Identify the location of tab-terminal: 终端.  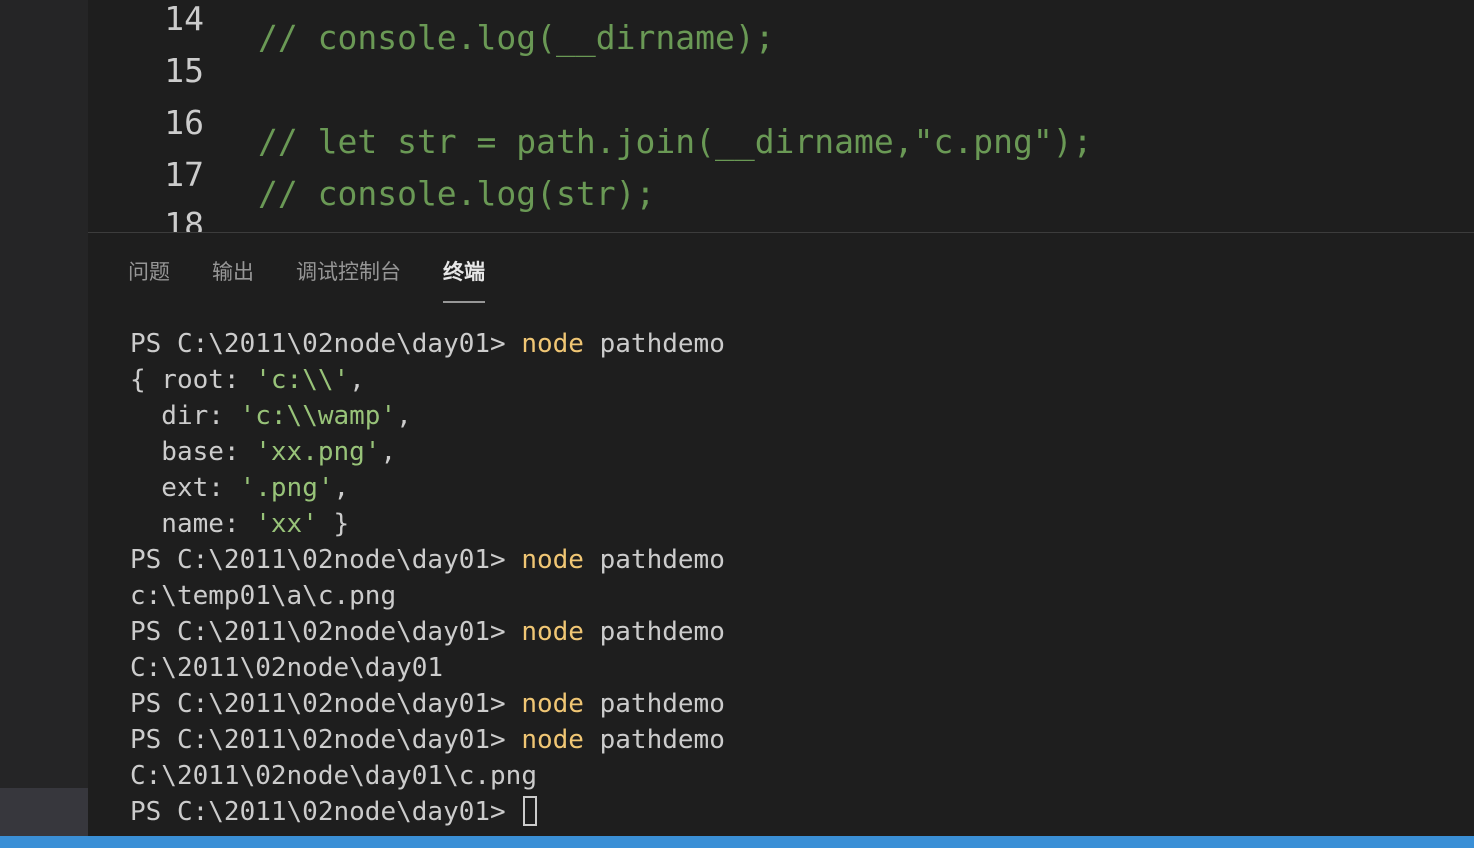
(464, 279).